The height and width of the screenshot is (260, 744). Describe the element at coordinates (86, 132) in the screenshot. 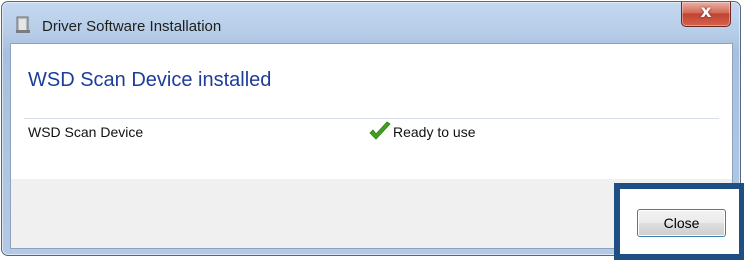

I see `device-name: WSD Scan Device` at that location.